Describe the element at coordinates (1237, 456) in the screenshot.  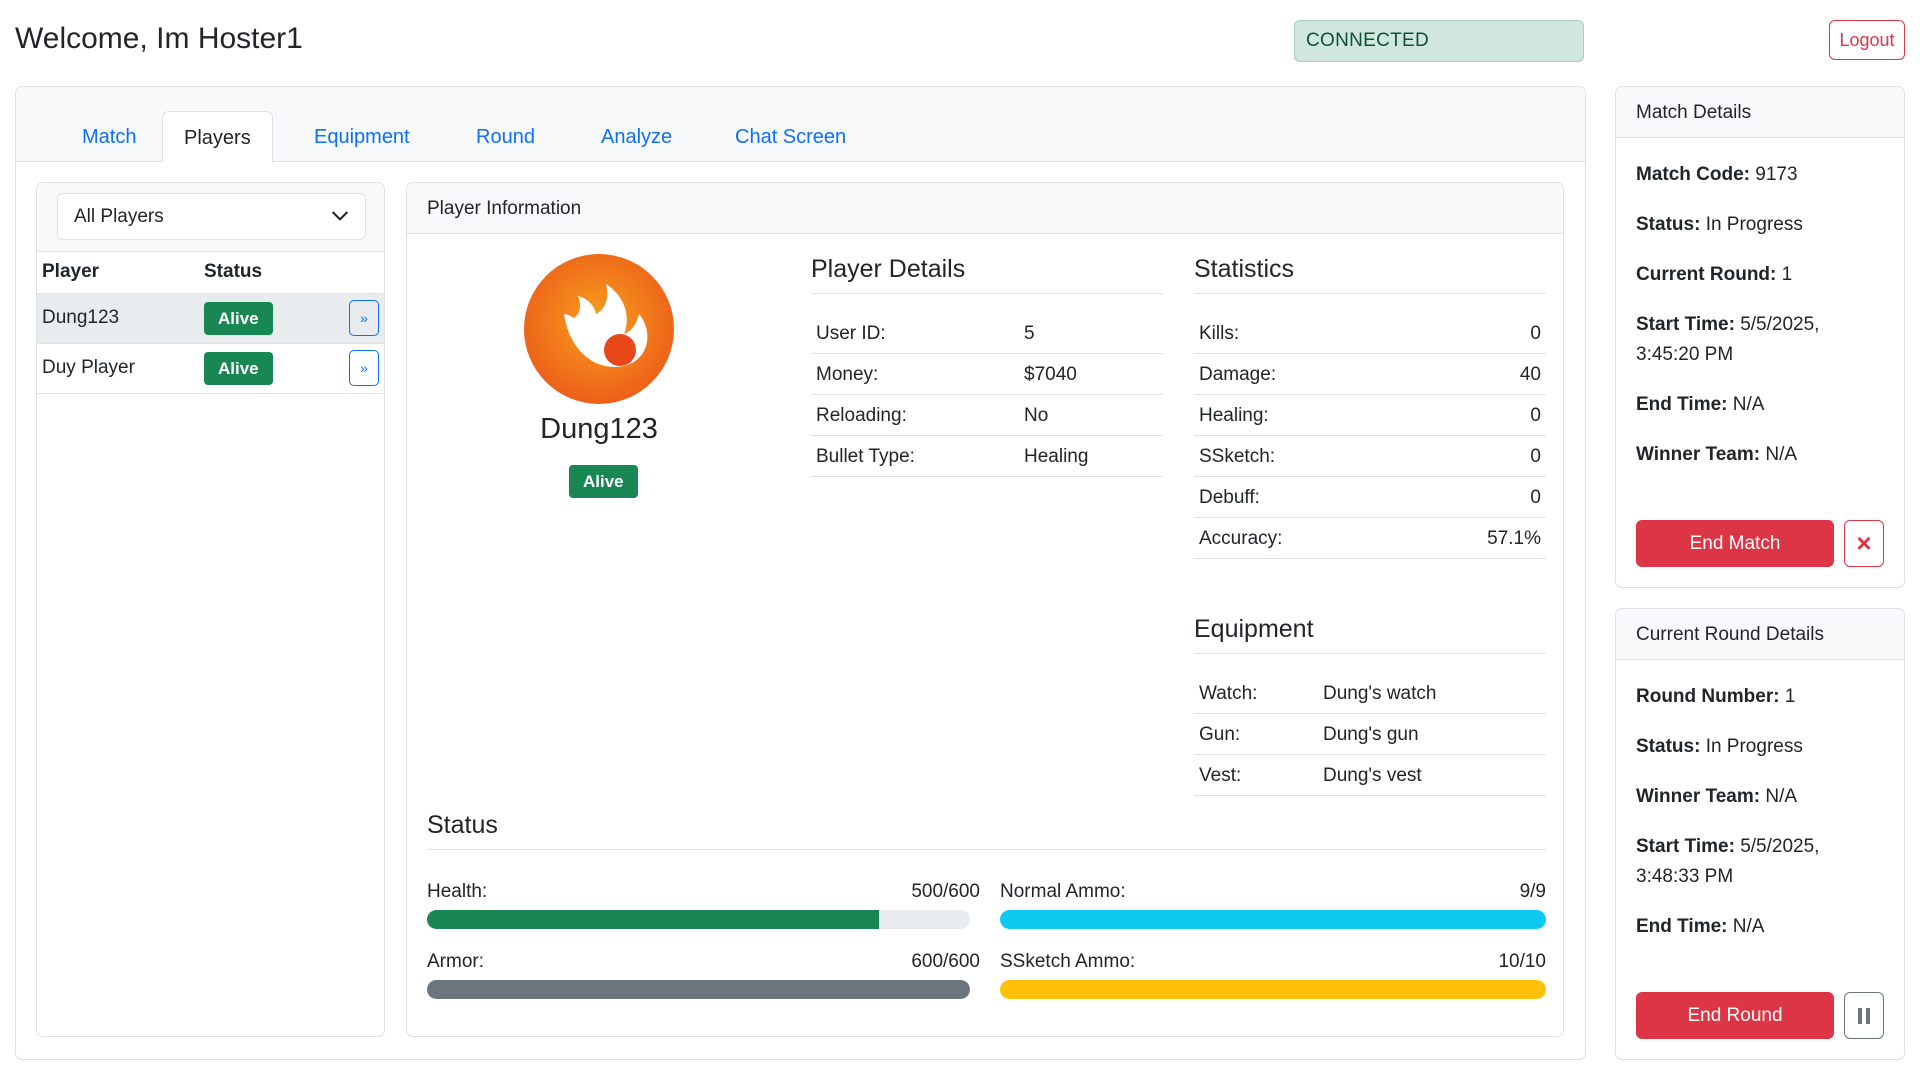
I see `stat-label: SSketch:` at that location.